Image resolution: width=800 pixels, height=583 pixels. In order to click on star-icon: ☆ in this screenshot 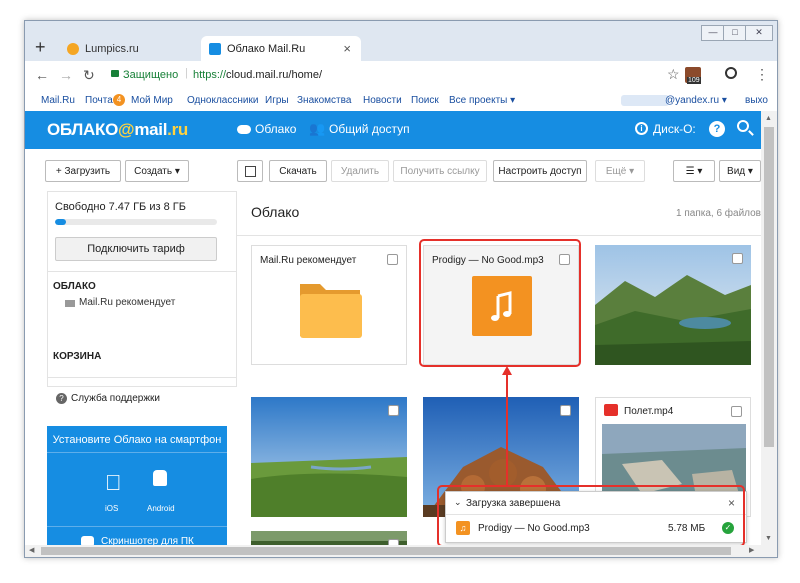, I will do `click(673, 74)`.